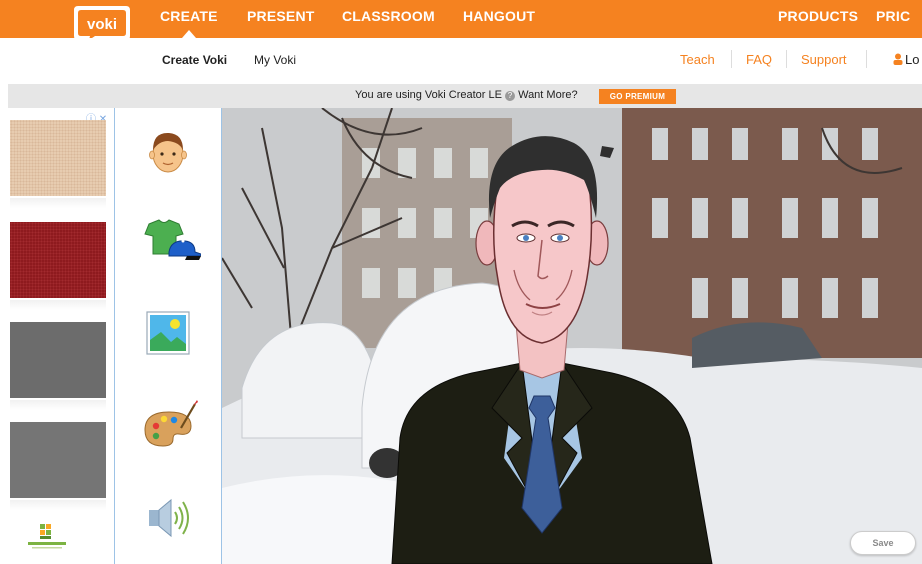  Describe the element at coordinates (168, 426) in the screenshot. I see `color-palette-icon` at that location.